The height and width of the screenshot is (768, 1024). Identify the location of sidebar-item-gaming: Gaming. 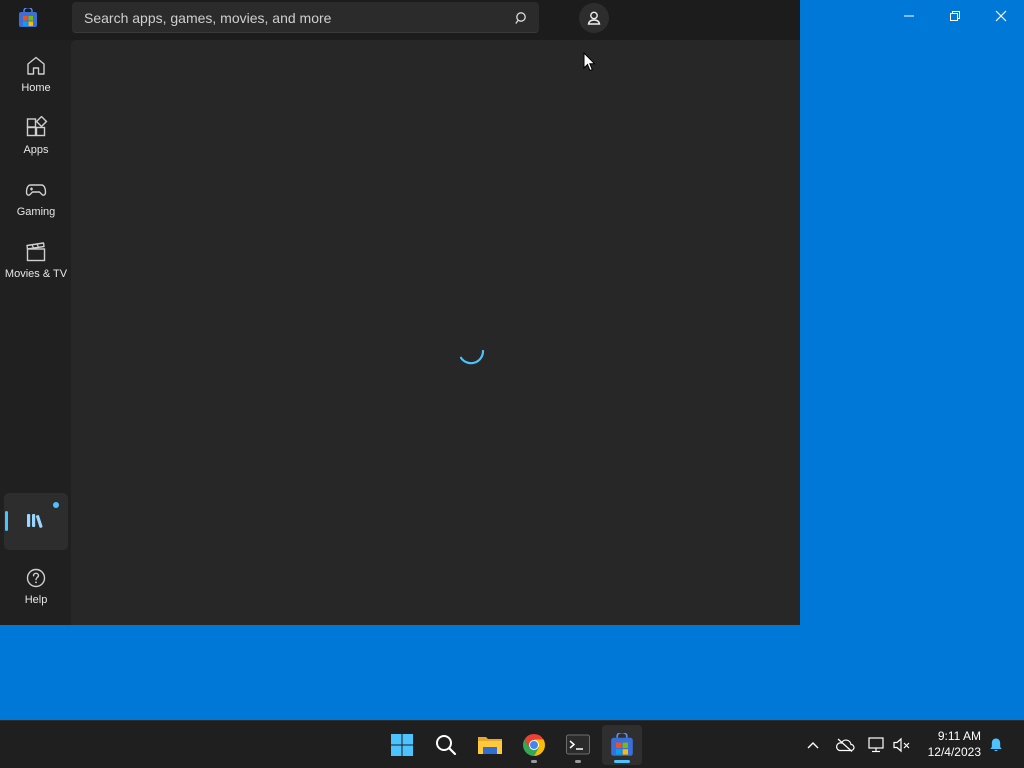
(36, 201).